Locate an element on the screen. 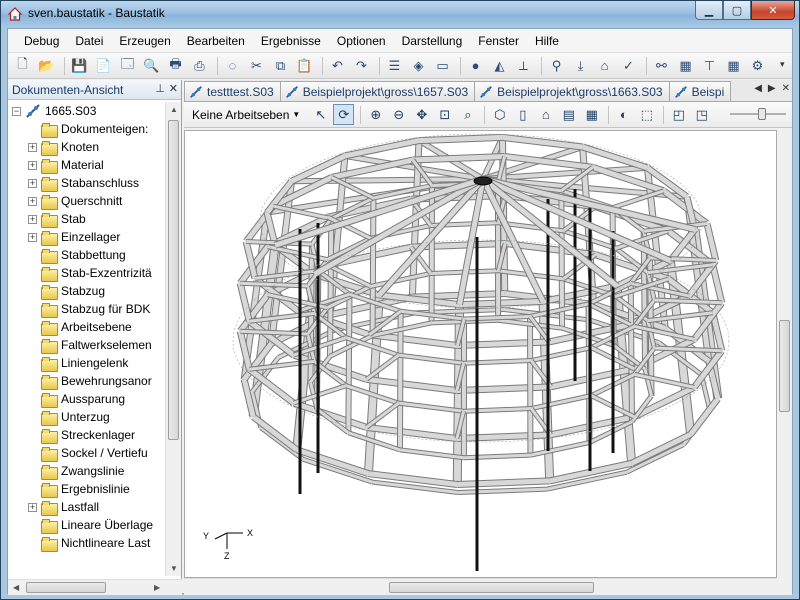 Image resolution: width=800 pixels, height=600 pixels. house-icon: ⌂ is located at coordinates (545, 114).